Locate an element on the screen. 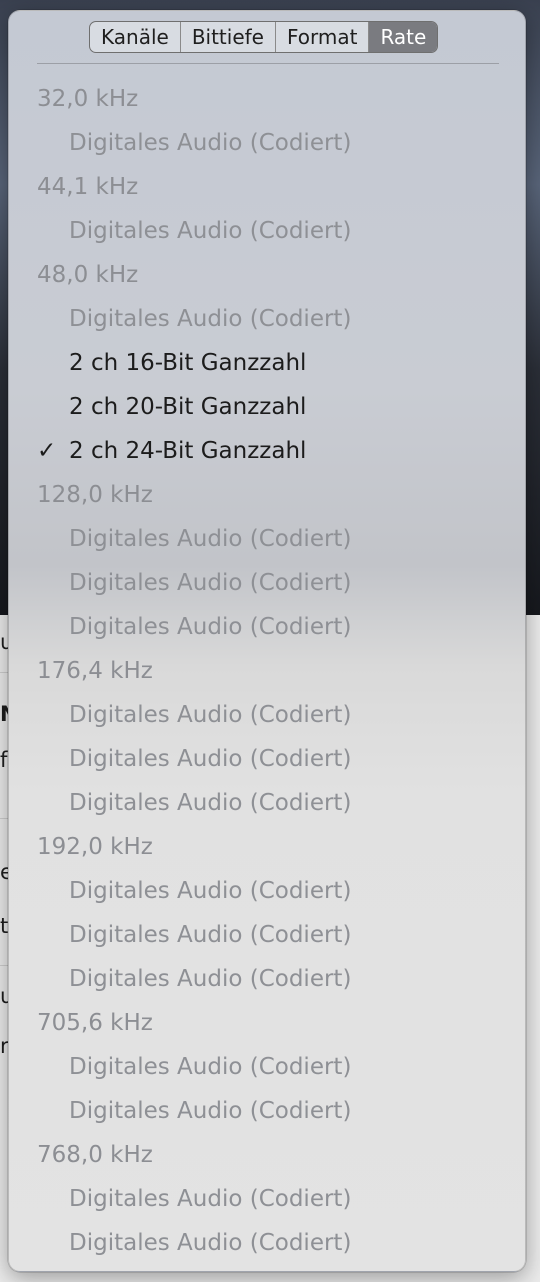  format-menu-item: 2 ch 16-Bit Ganzzahl is located at coordinates (267, 363).